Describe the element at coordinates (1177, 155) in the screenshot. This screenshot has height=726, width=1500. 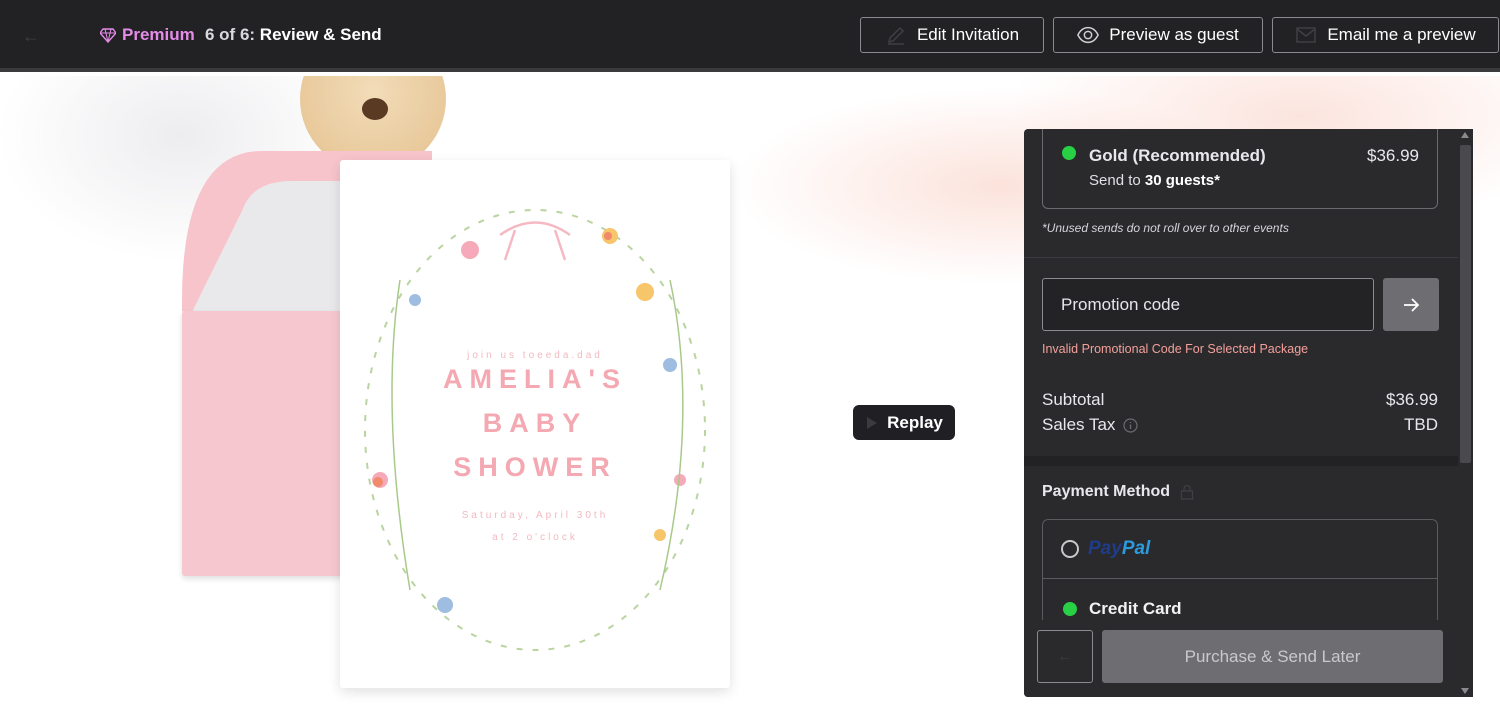
I see `package-name: Gold (Recommended)` at that location.